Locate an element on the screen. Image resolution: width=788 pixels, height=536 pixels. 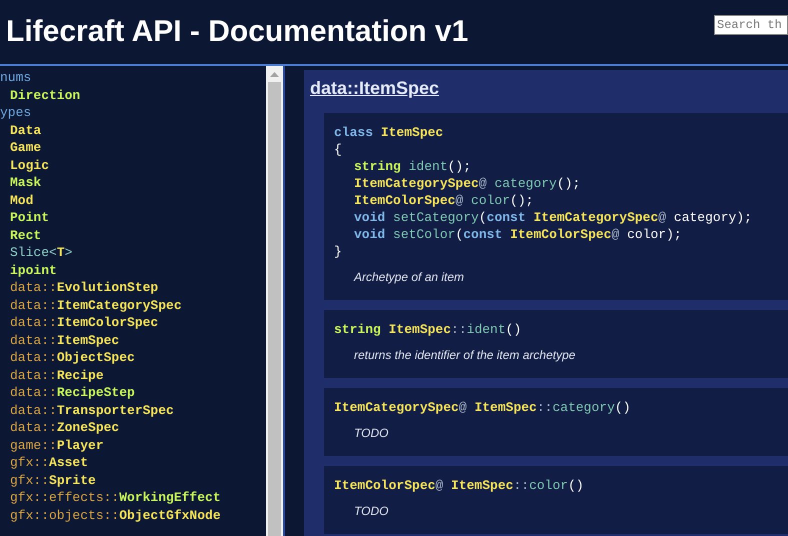
code-line: ItemColorSpec@ ItemSpec::color() is located at coordinates (459, 485).